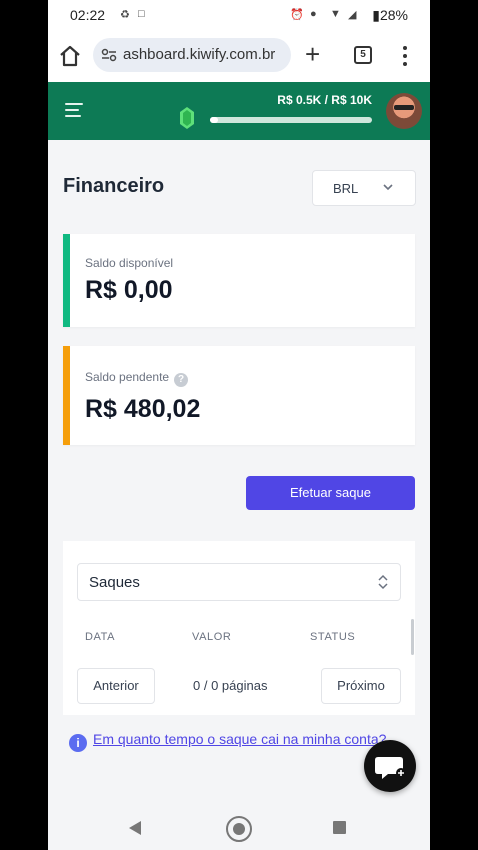  I want to click on chat-icon, so click(390, 768).